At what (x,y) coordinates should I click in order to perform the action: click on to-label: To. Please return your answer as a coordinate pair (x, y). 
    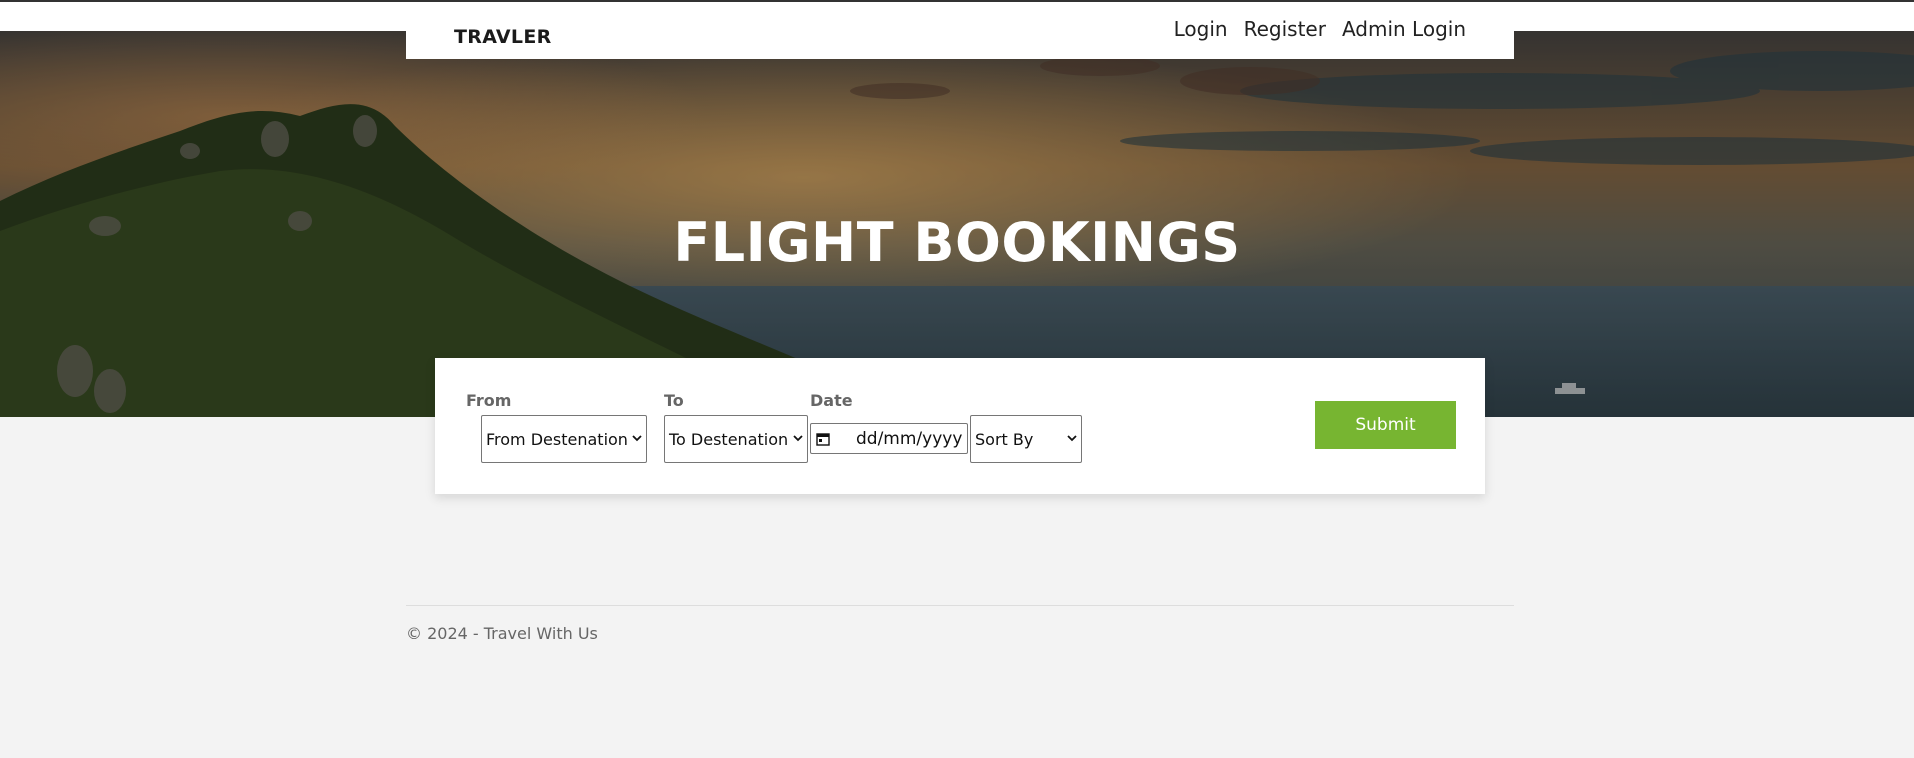
    Looking at the image, I should click on (674, 400).